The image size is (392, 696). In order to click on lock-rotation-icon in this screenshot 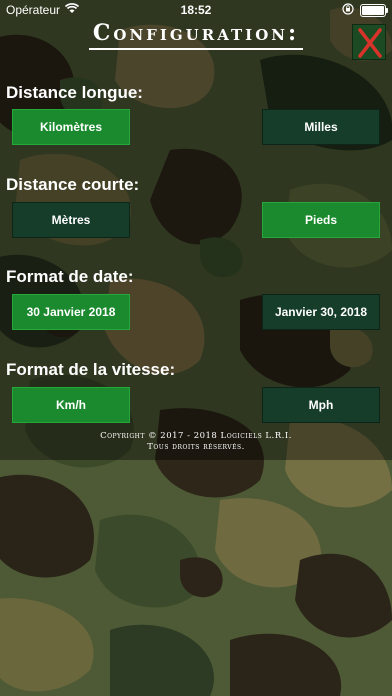, I will do `click(348, 10)`.